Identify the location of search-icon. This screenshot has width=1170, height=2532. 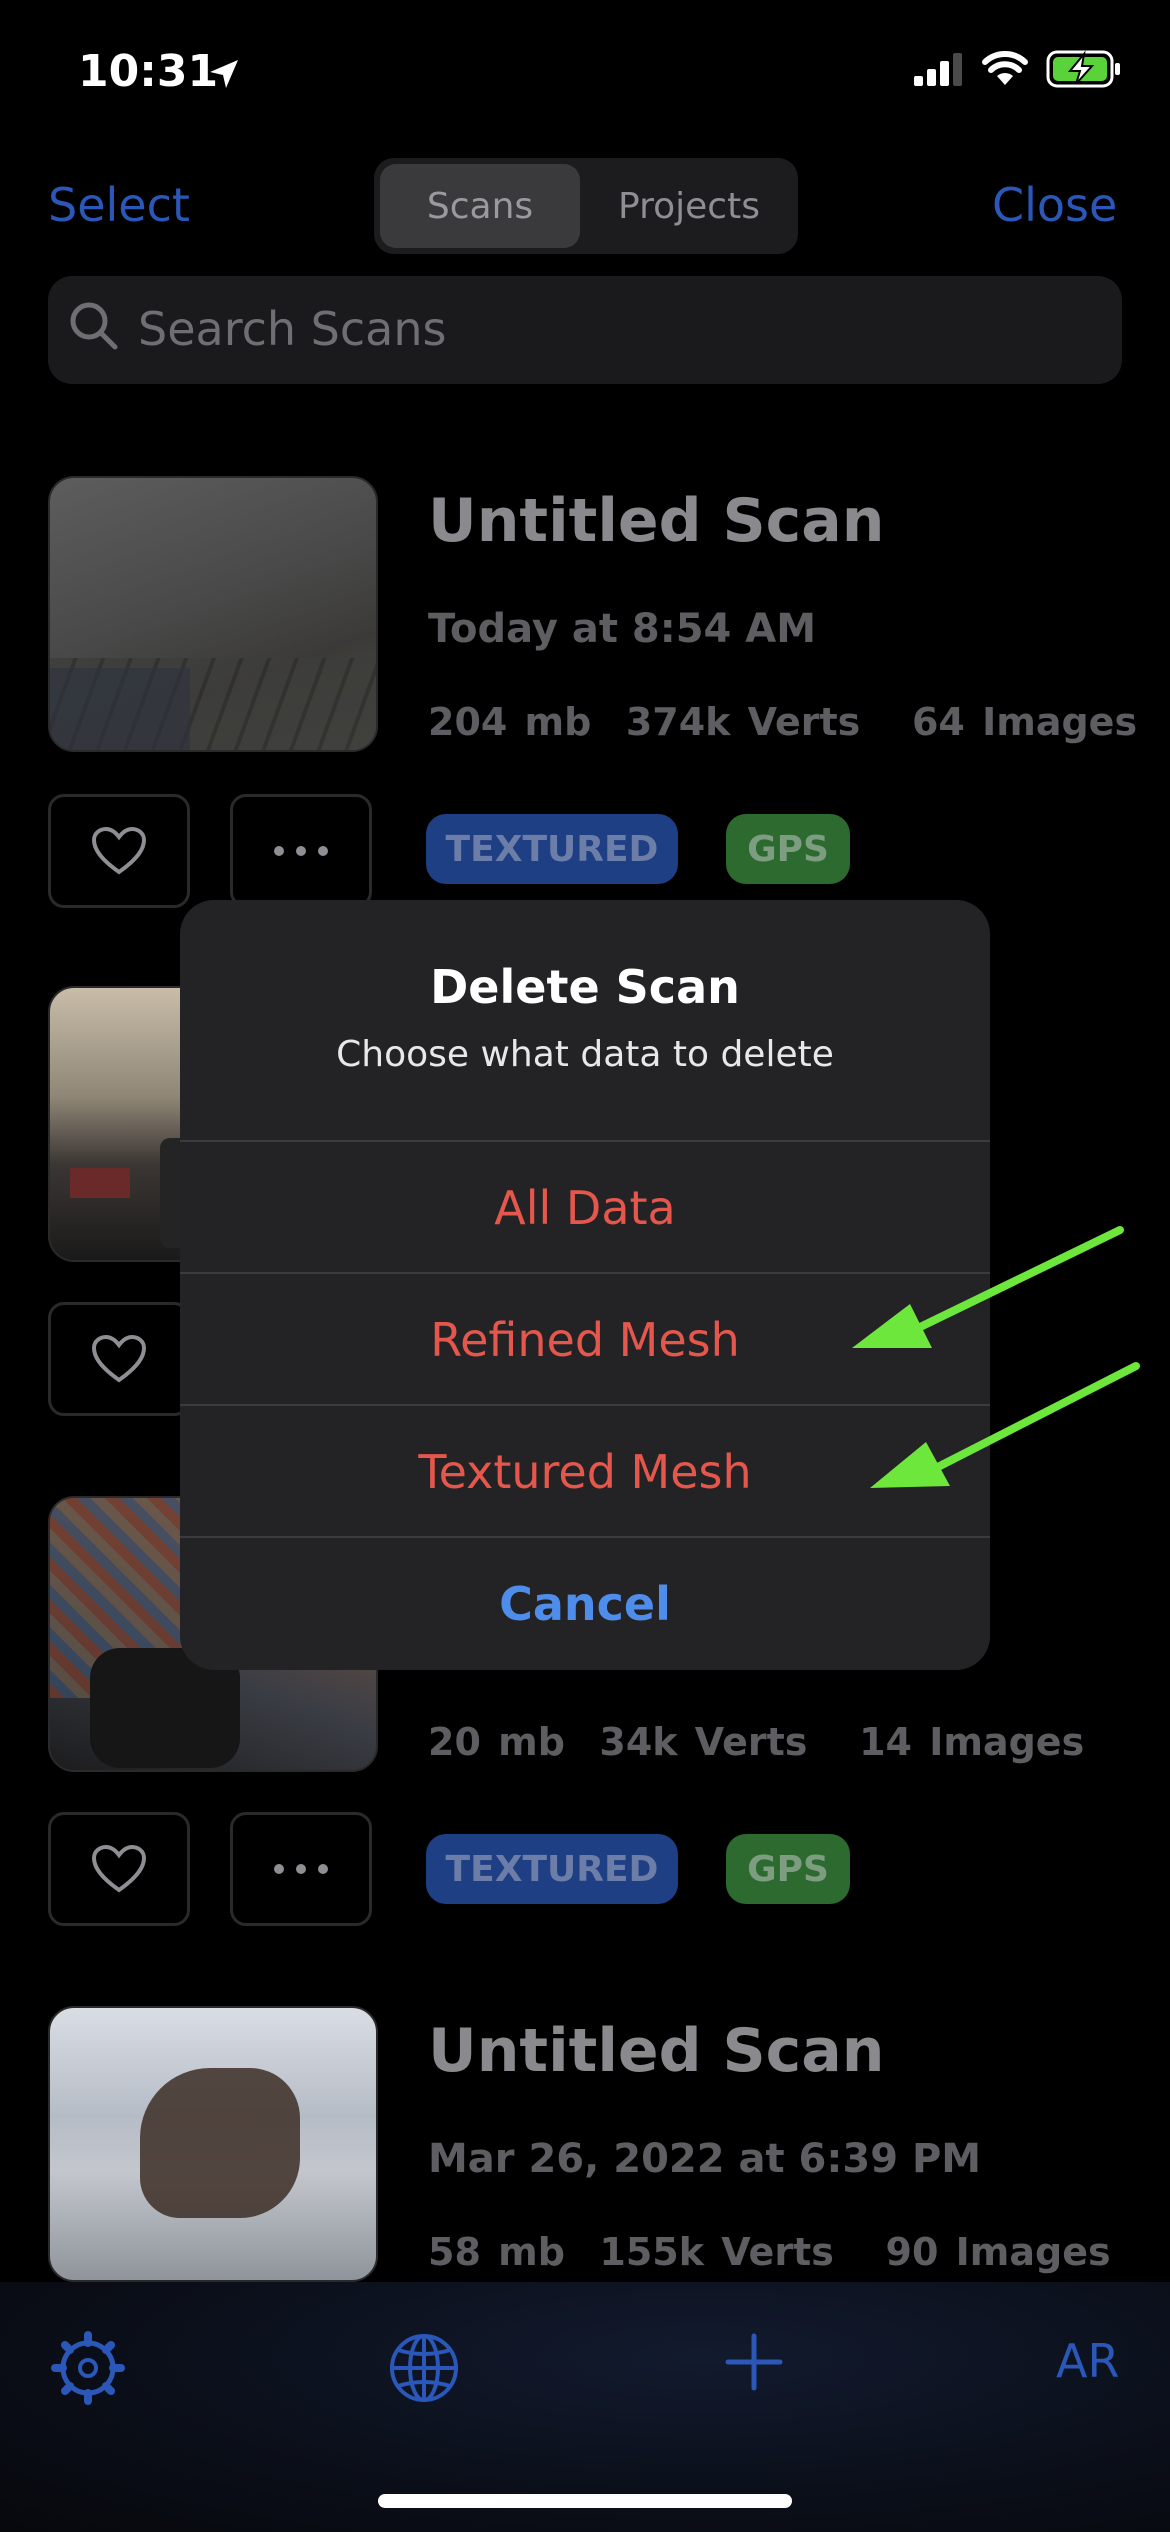
(94, 326).